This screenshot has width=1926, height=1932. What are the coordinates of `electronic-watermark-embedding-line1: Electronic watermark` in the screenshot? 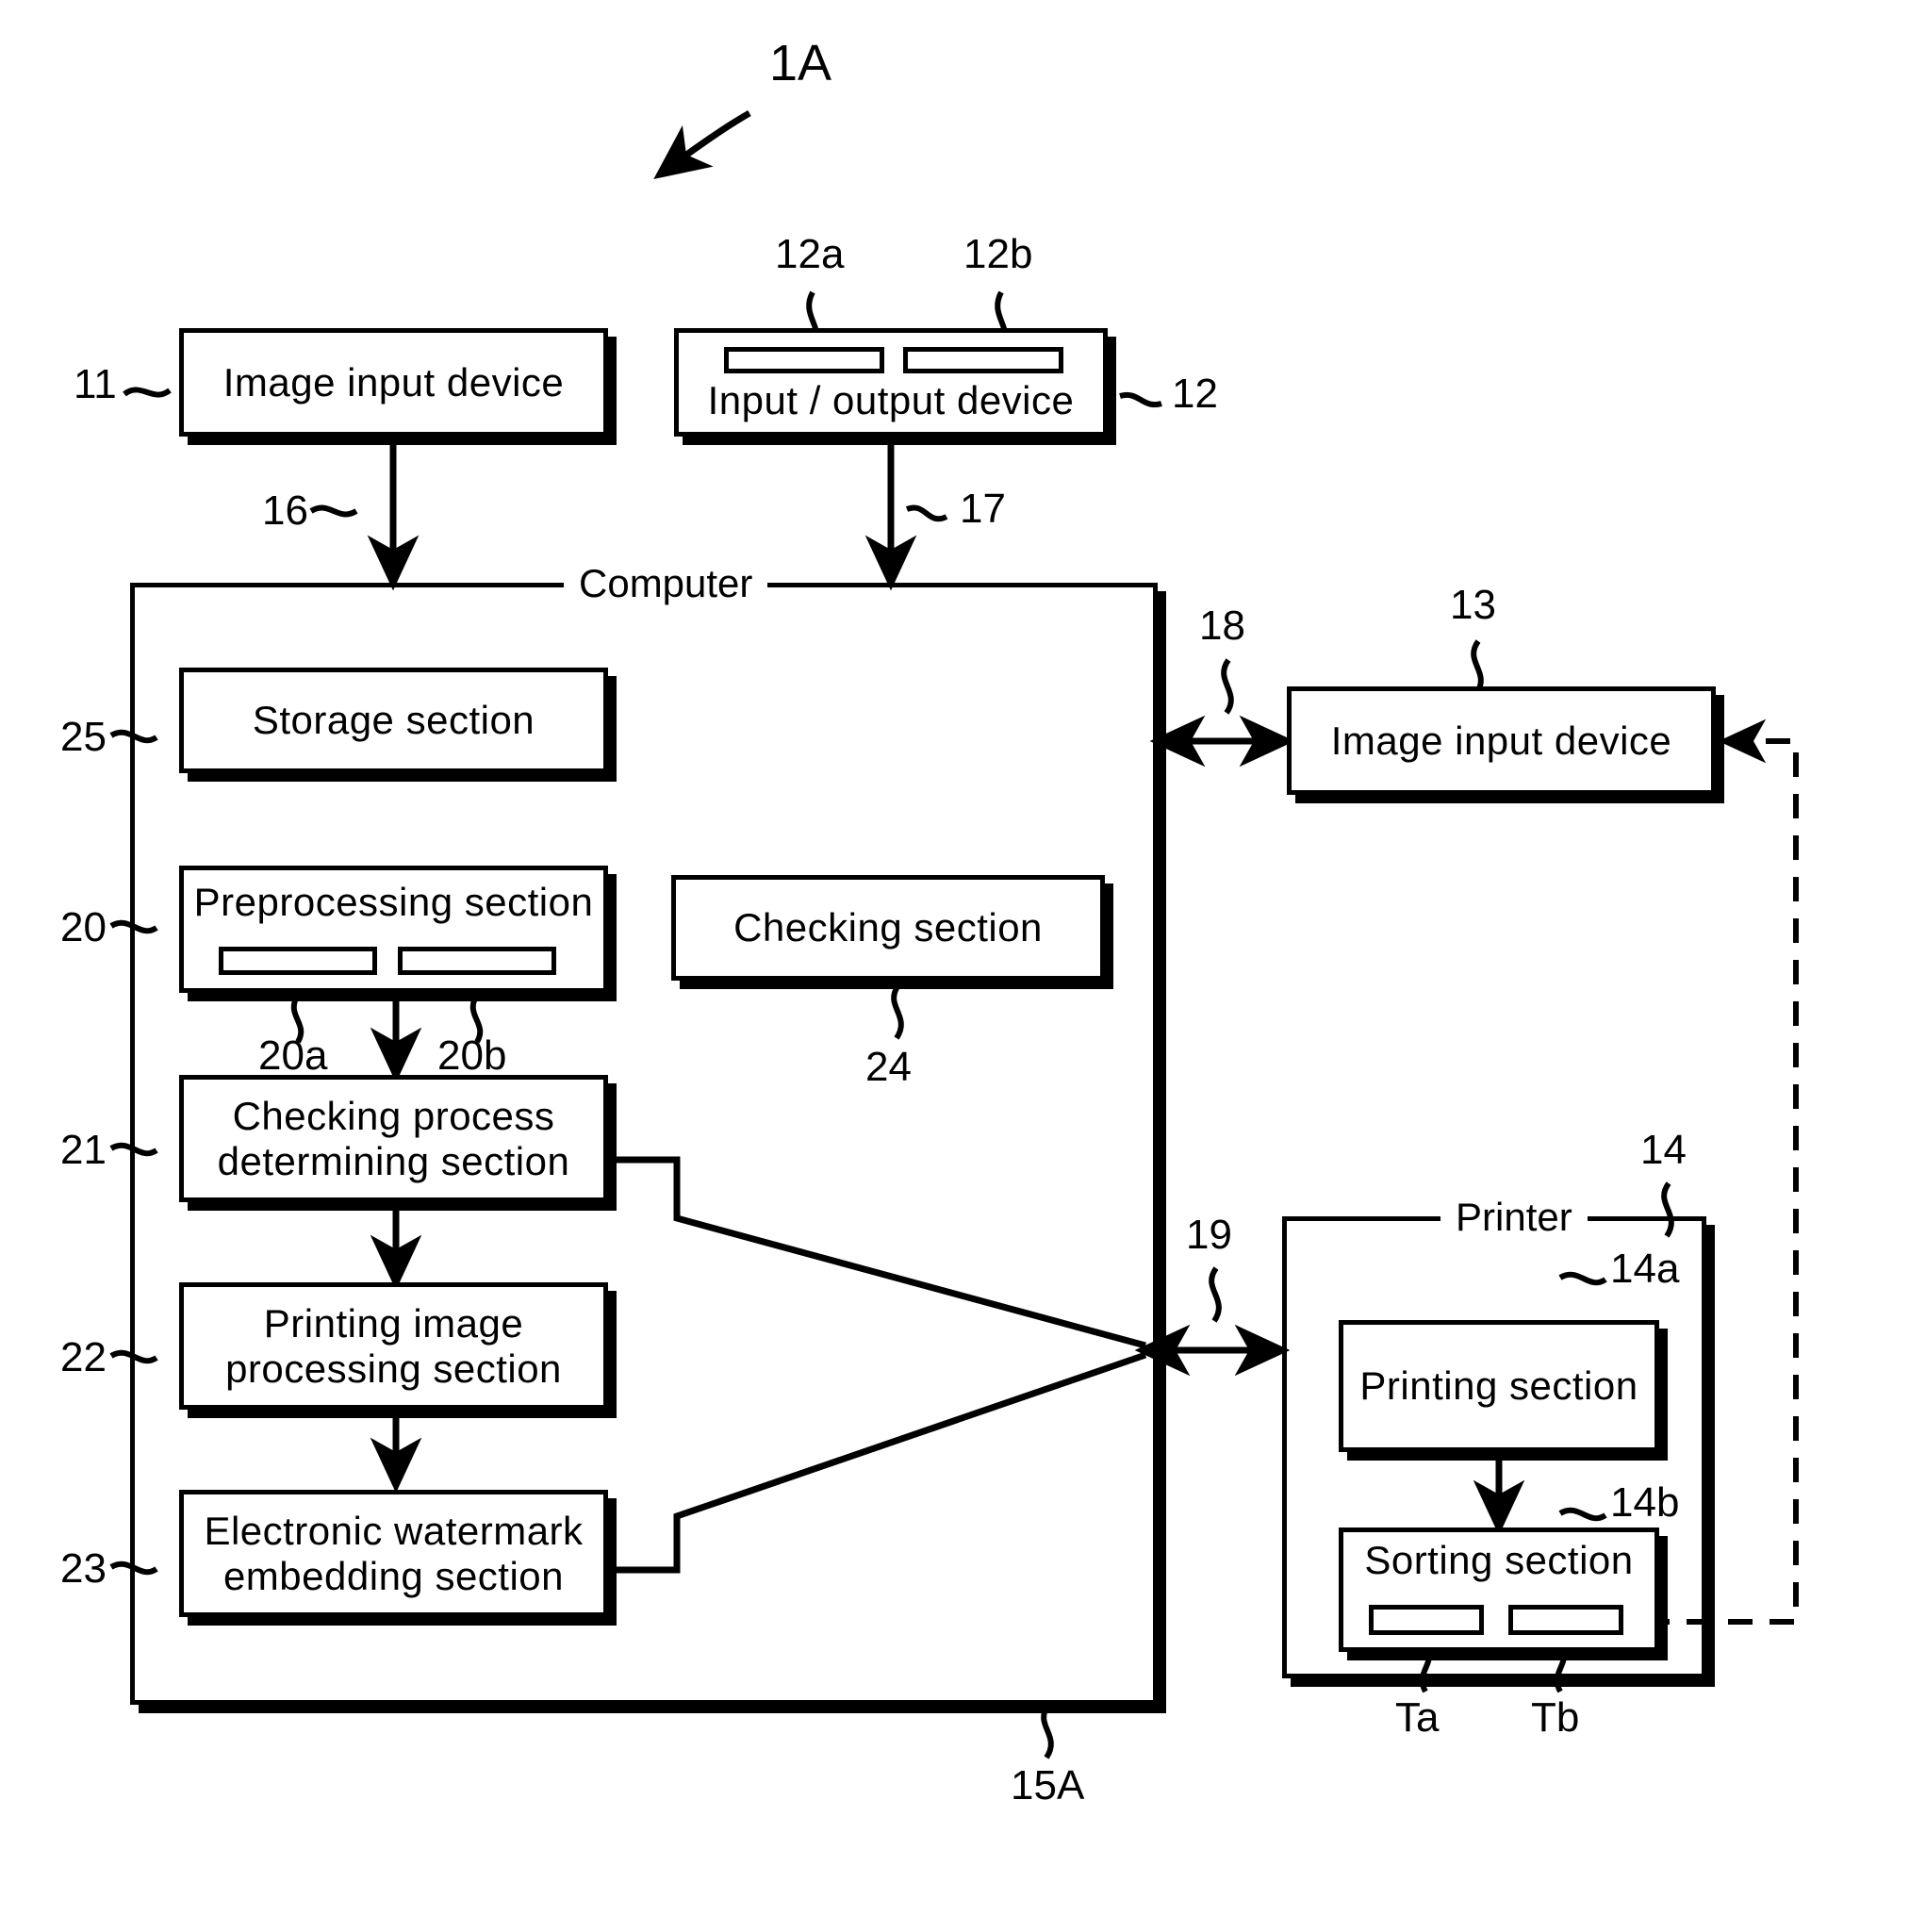 It's located at (394, 1531).